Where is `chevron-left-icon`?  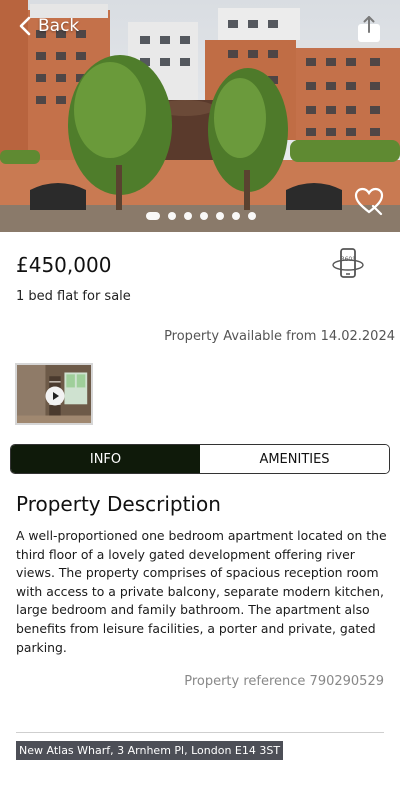 chevron-left-icon is located at coordinates (25, 26).